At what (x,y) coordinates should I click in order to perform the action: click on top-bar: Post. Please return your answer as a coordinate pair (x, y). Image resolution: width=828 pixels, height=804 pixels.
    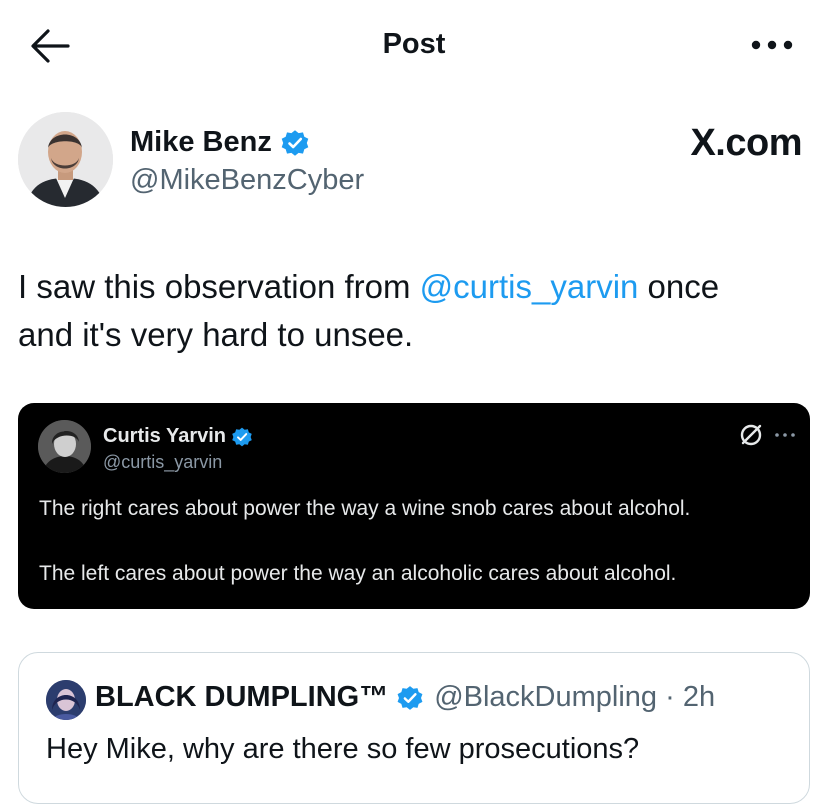
    Looking at the image, I should click on (414, 45).